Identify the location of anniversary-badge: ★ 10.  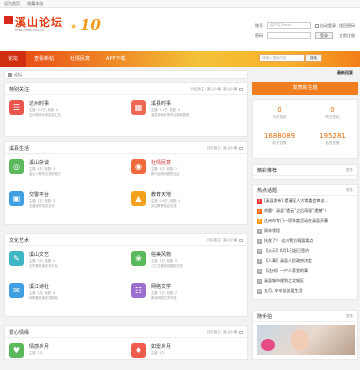
(88, 29).